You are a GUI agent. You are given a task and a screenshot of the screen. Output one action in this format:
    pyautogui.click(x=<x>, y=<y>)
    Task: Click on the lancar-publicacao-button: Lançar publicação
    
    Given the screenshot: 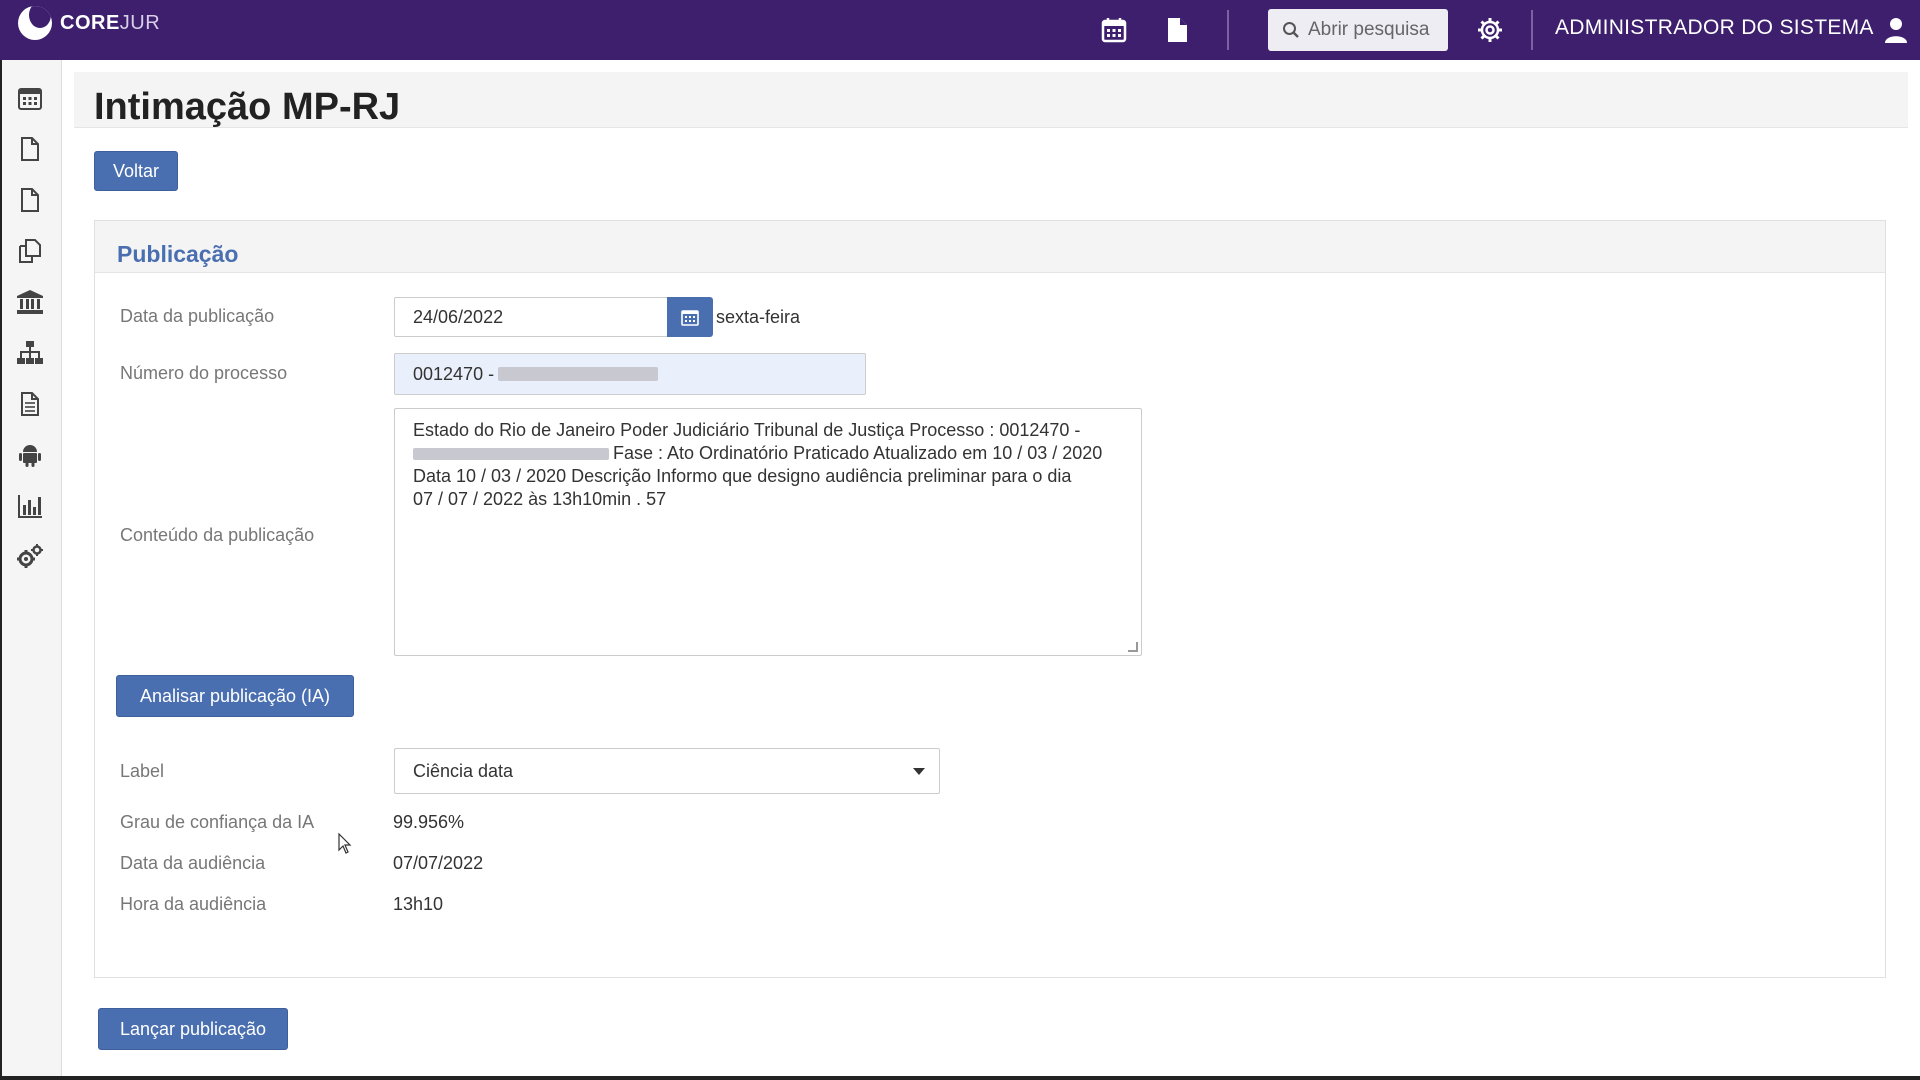 What is the action you would take?
    pyautogui.click(x=193, y=1029)
    